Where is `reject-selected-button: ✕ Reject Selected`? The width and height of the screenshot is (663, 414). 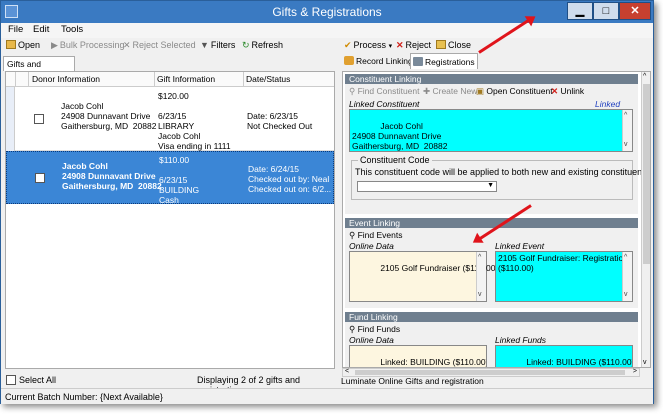 reject-selected-button: ✕ Reject Selected is located at coordinates (159, 45).